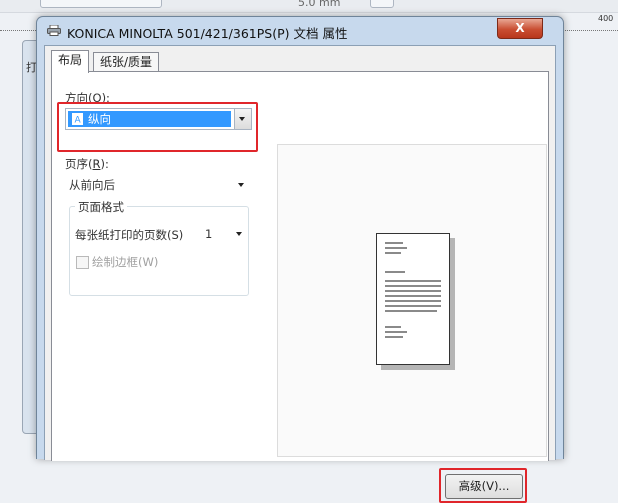  Describe the element at coordinates (590, 26) in the screenshot. I see `ruler-right` at that location.